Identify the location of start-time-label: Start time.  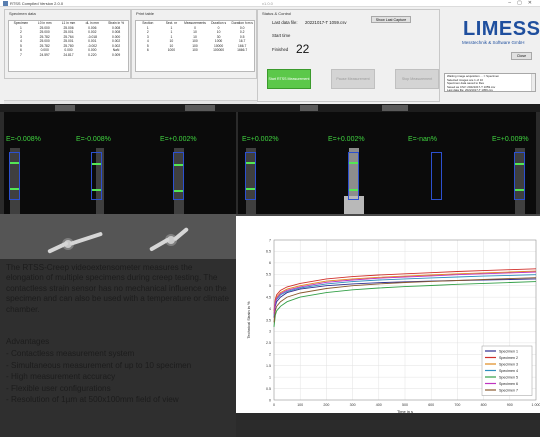
(281, 35).